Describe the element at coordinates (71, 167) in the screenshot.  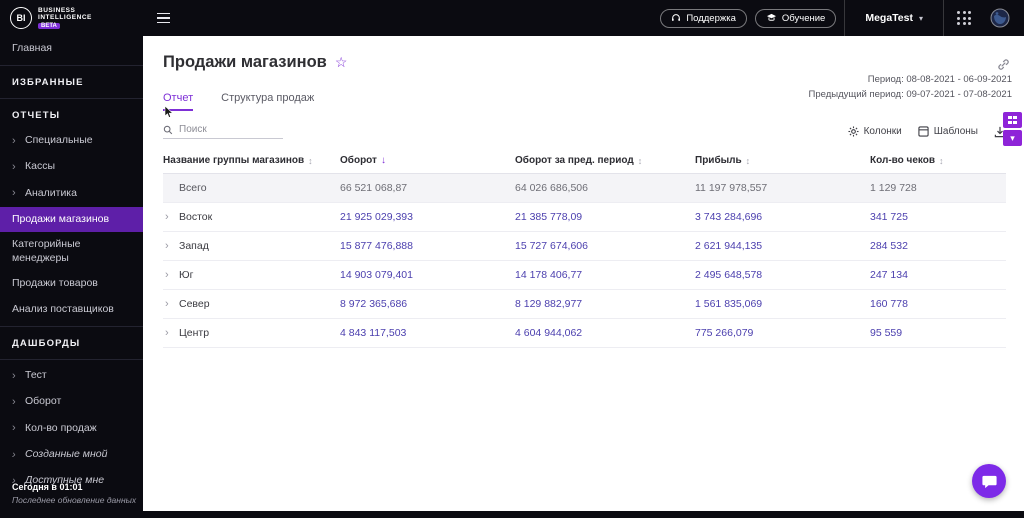
I see `sidebar-item-kassy: › Кассы` at that location.